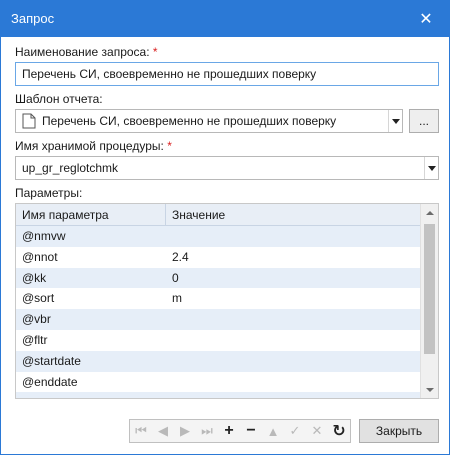 The image size is (450, 455). What do you see at coordinates (32, 340) in the screenshot?
I see `param-name-cell: @fltr` at bounding box center [32, 340].